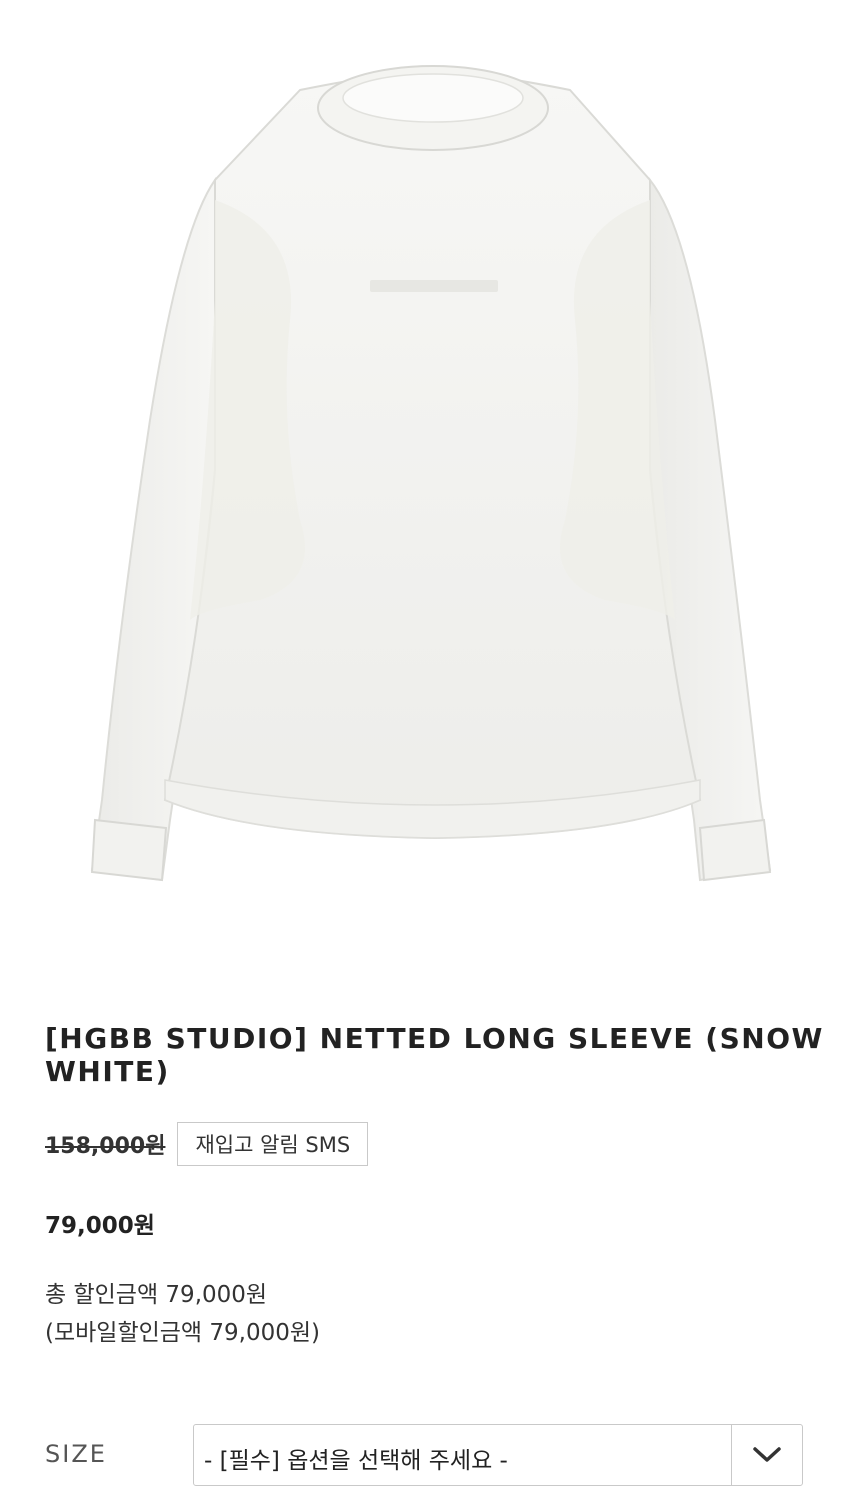 This screenshot has height=1500, width=866. I want to click on size-select-value: - [필수] 옵션을 선택해 주세요 -, so click(356, 1461).